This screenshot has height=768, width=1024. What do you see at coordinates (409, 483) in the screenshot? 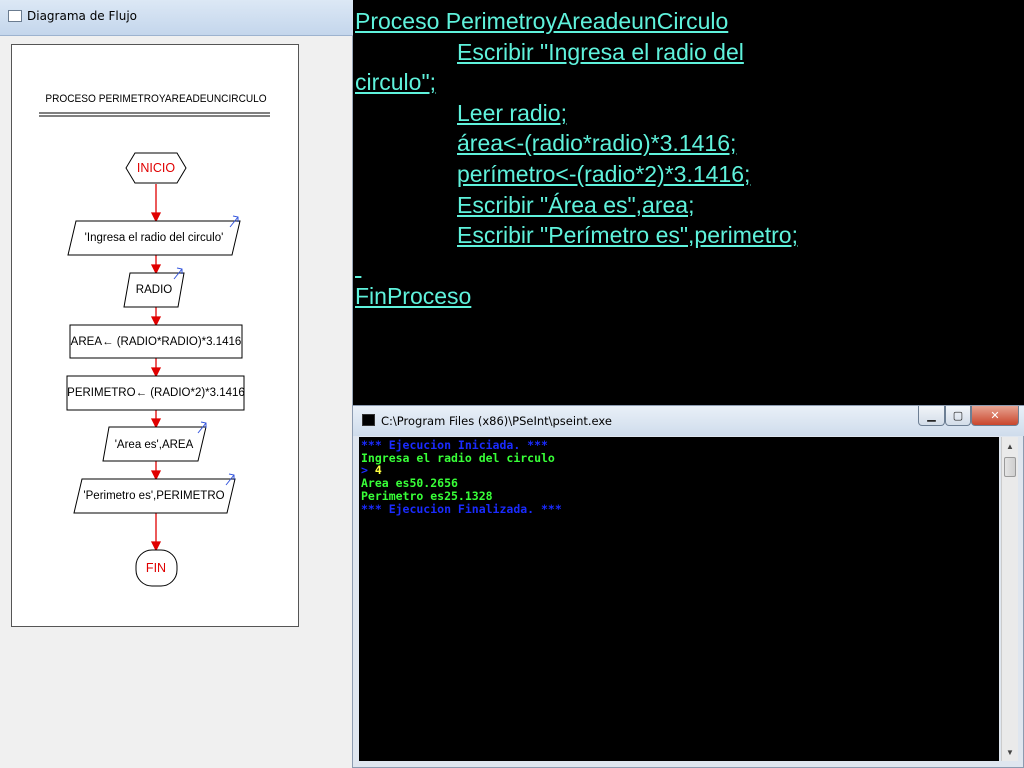
I see `console-line: Area es50.2656` at bounding box center [409, 483].